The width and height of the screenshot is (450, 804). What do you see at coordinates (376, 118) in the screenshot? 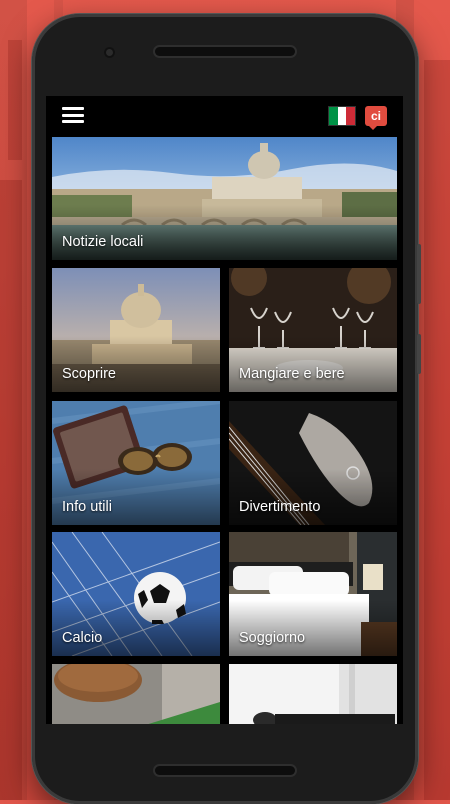
I see `app-logo: ci` at bounding box center [376, 118].